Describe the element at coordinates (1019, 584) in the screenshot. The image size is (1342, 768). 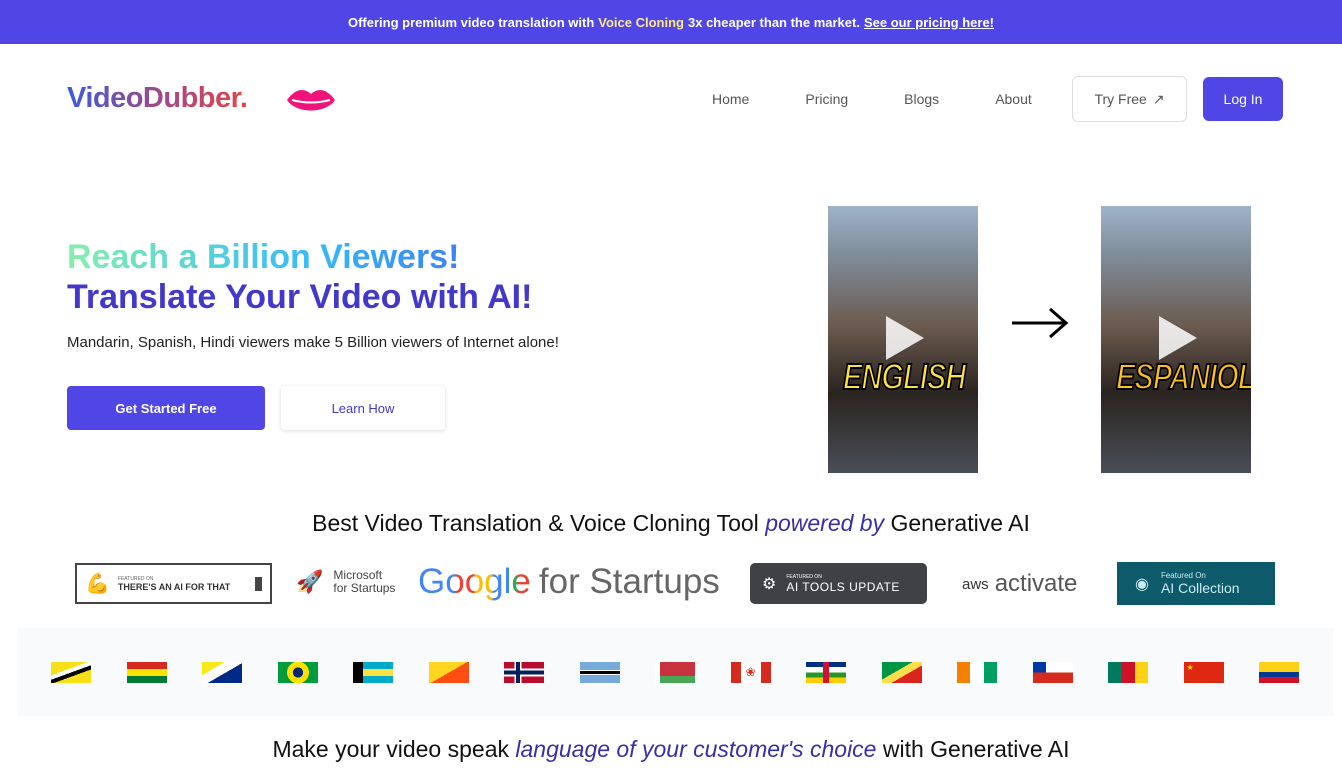
I see `aws-activate-logo: aws activate` at that location.